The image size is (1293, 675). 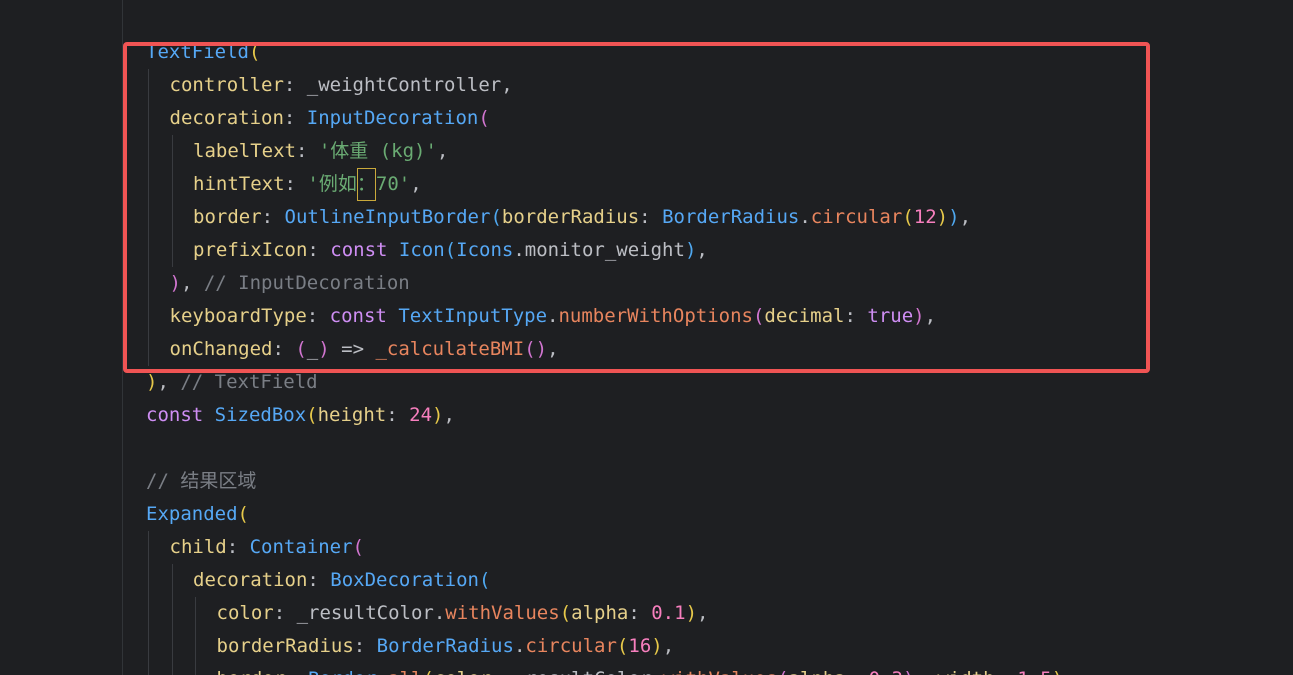 I want to click on code-token: // TextField, so click(x=249, y=382).